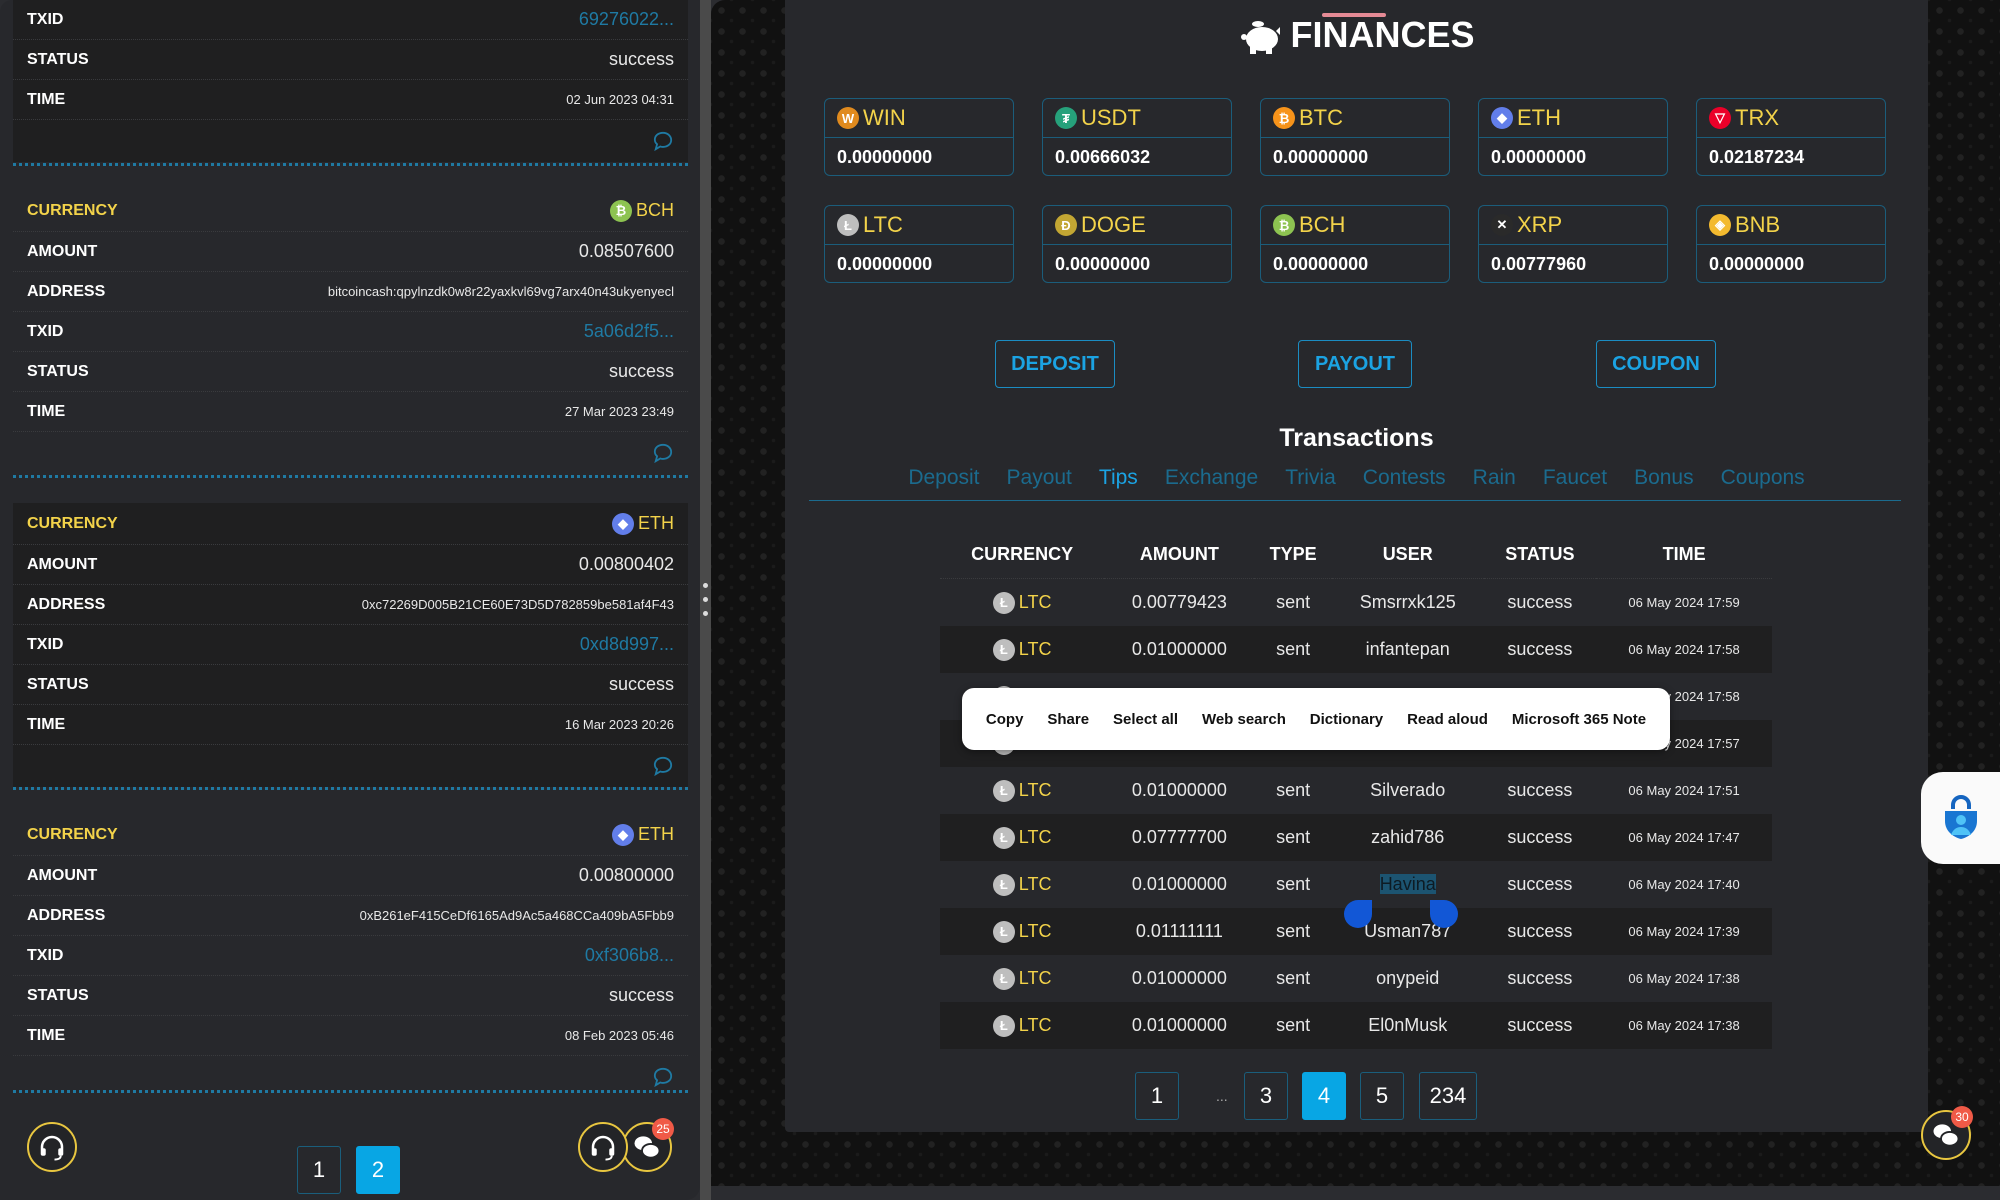  I want to click on page-234-button: 234, so click(1448, 1096).